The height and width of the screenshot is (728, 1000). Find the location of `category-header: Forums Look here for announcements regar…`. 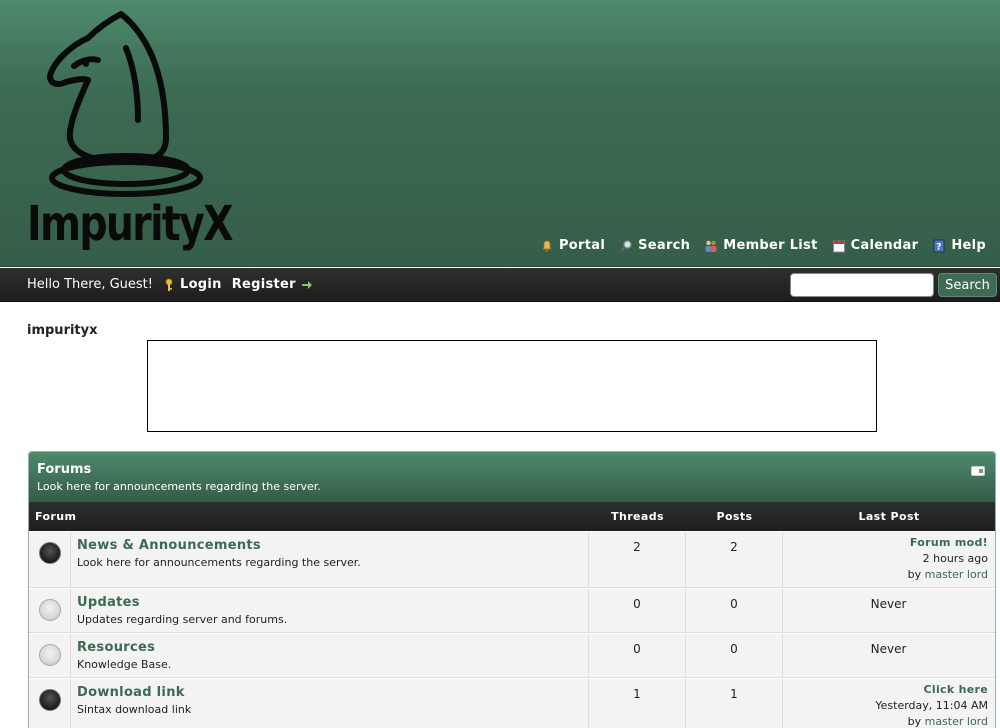

category-header: Forums Look here for announcements regar… is located at coordinates (512, 477).